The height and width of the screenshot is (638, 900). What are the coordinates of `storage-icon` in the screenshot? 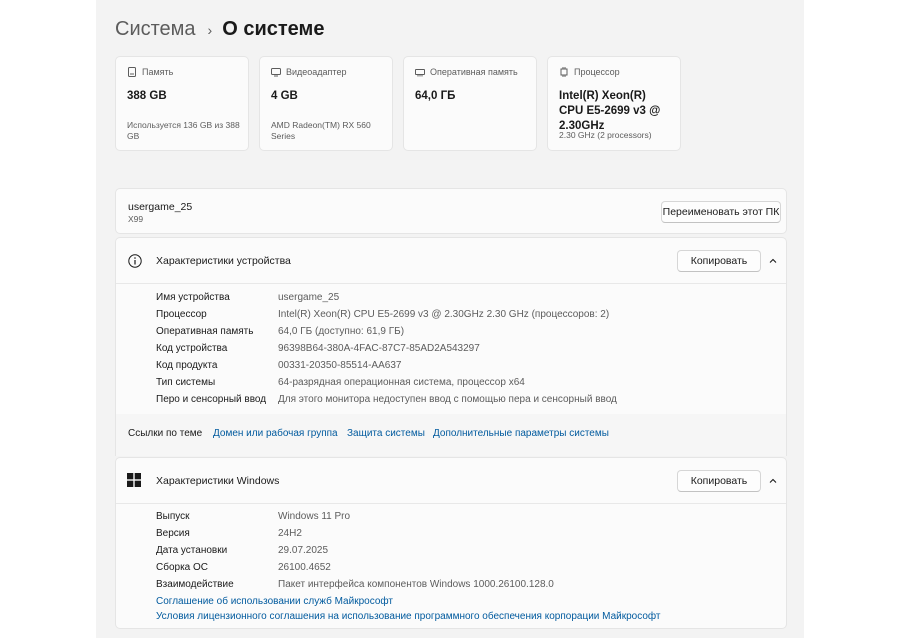 It's located at (132, 72).